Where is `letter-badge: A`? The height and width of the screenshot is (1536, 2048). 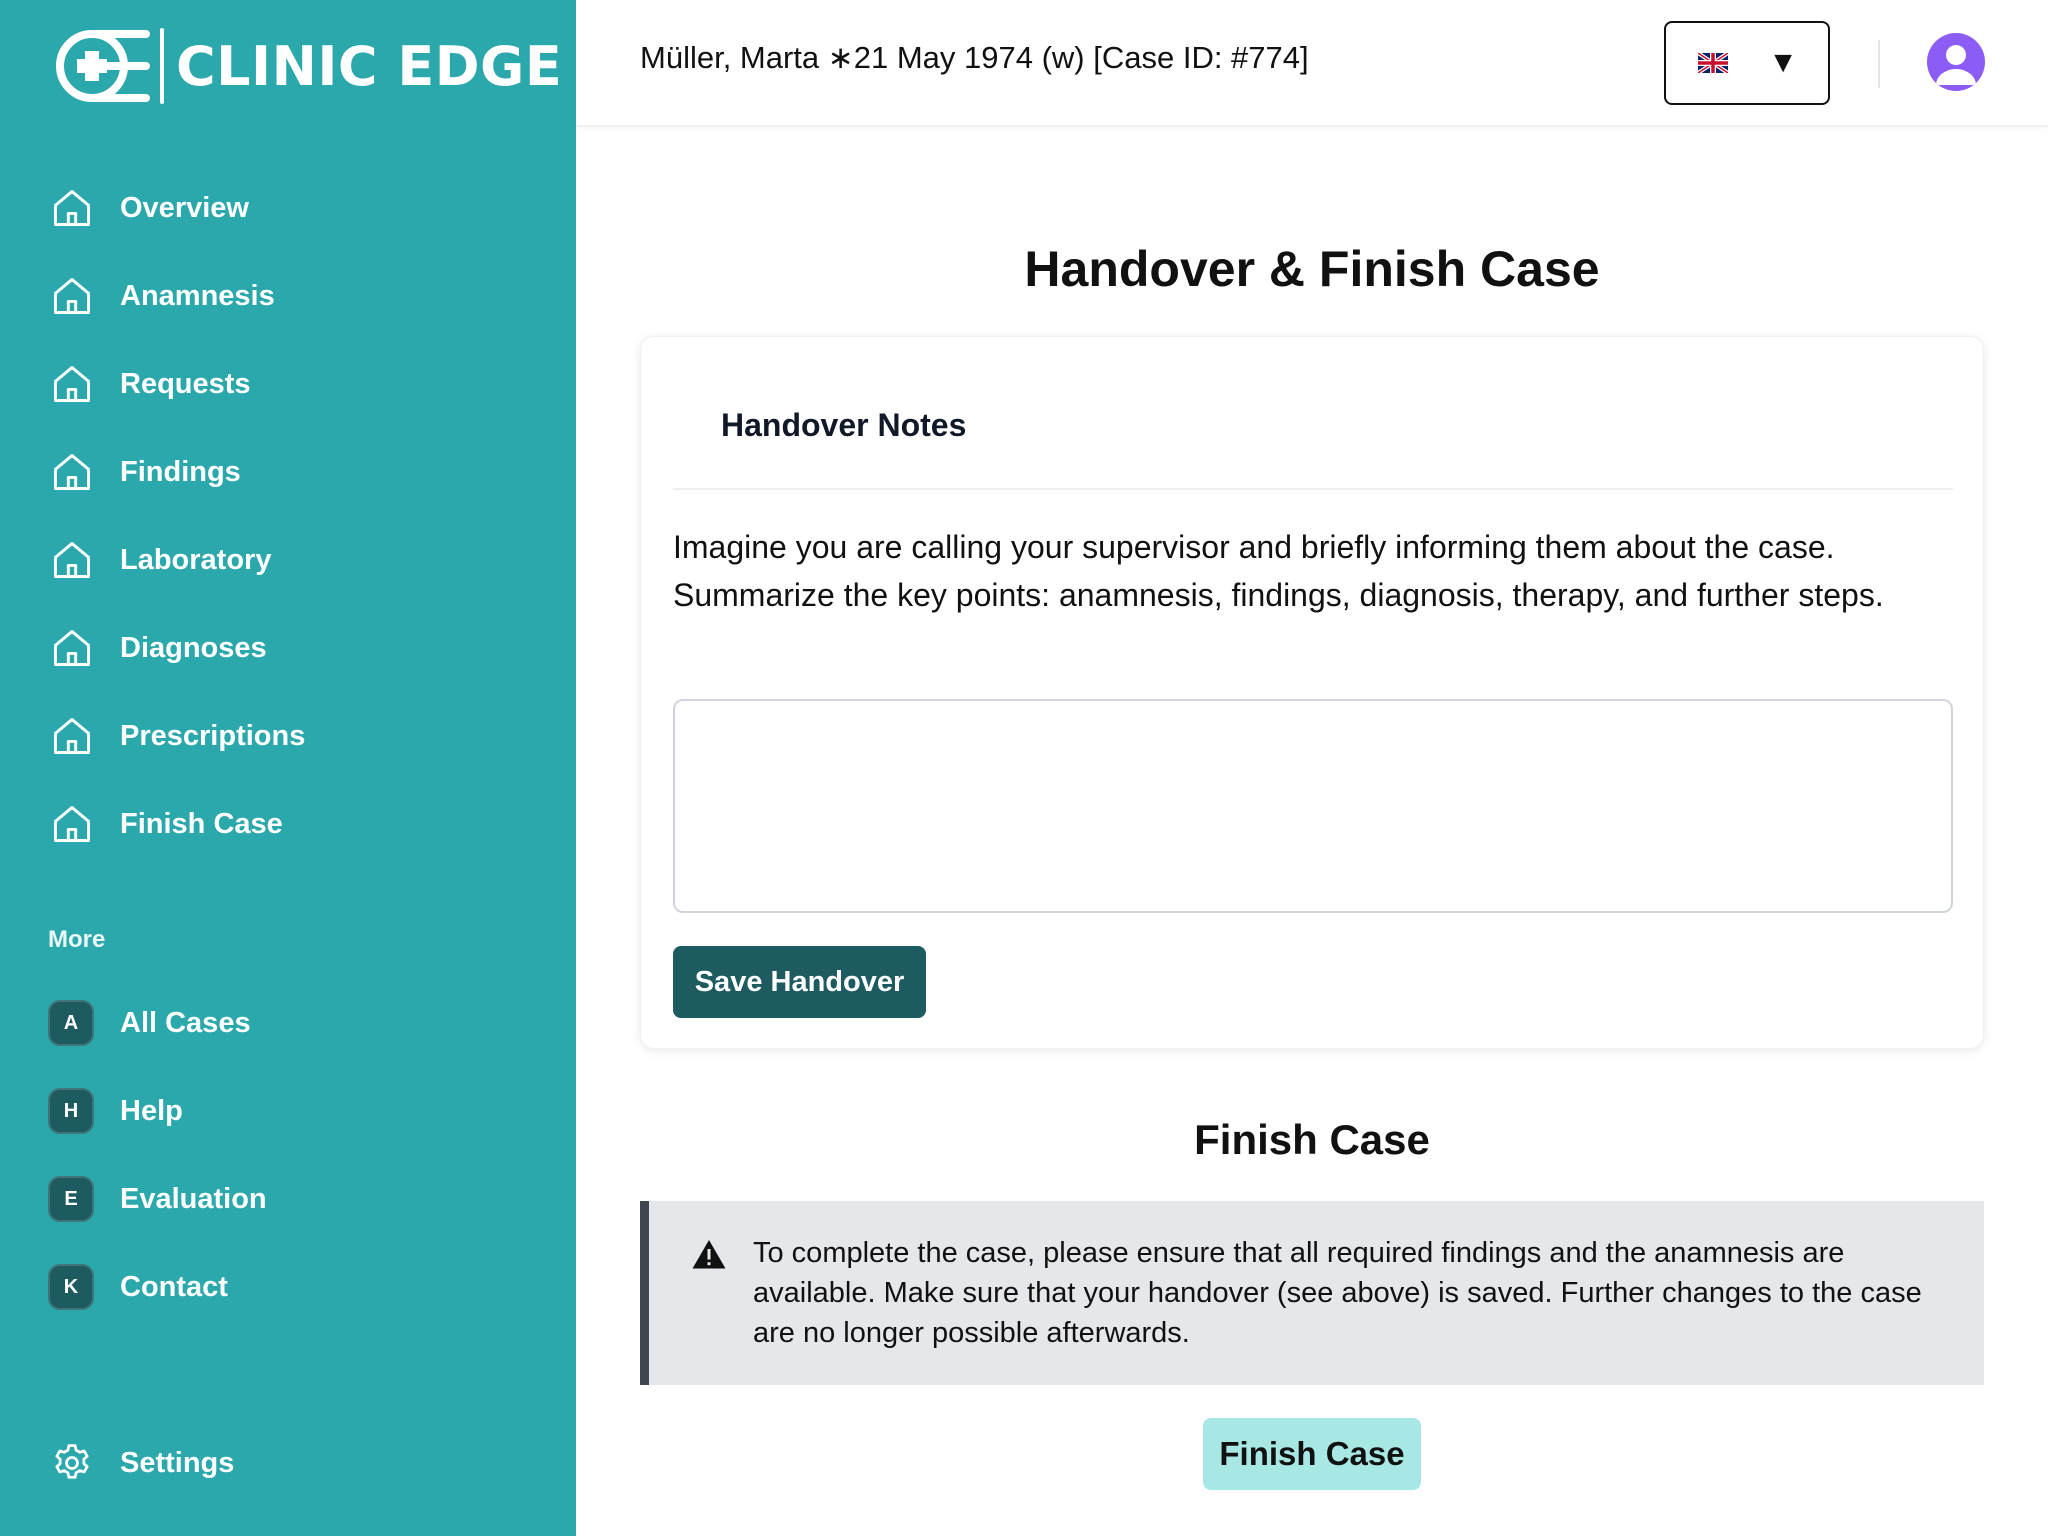 letter-badge: A is located at coordinates (71, 1023).